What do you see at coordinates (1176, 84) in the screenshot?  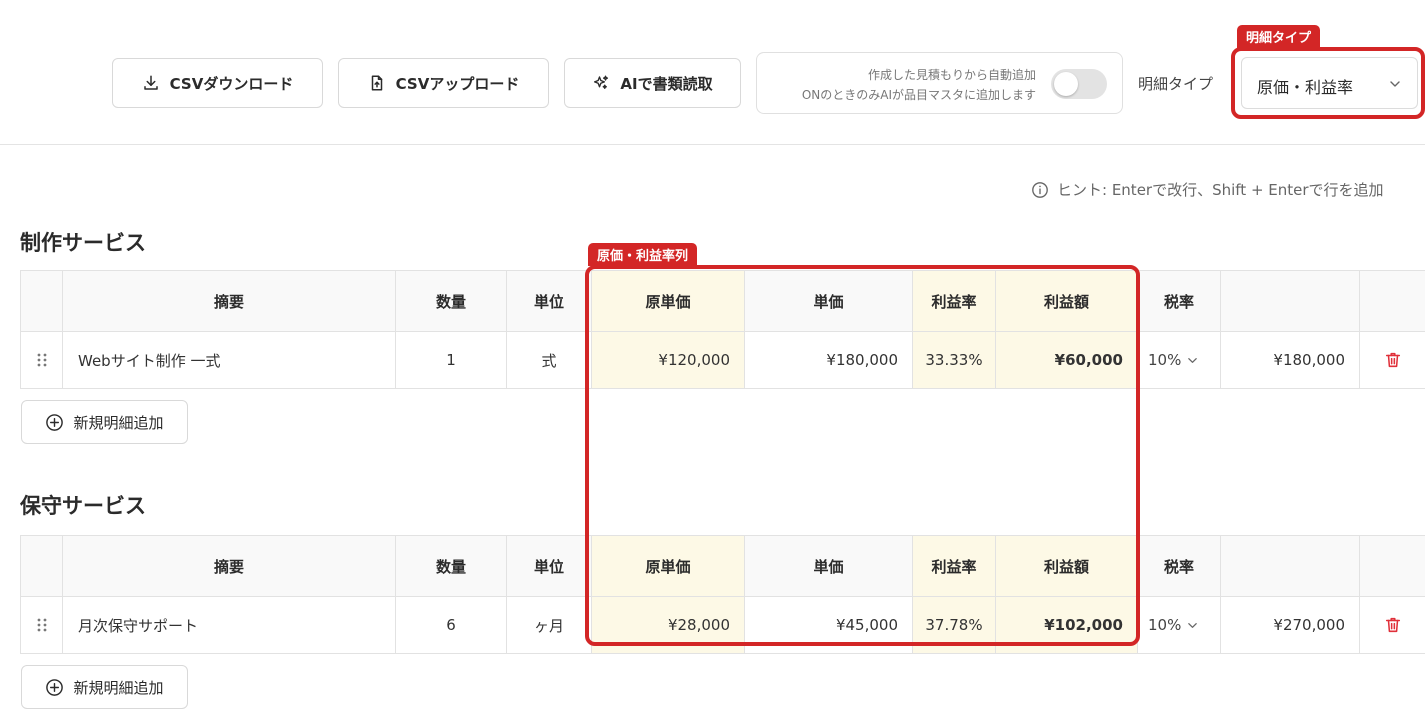 I see `detail-type-label: 明細タイプ` at bounding box center [1176, 84].